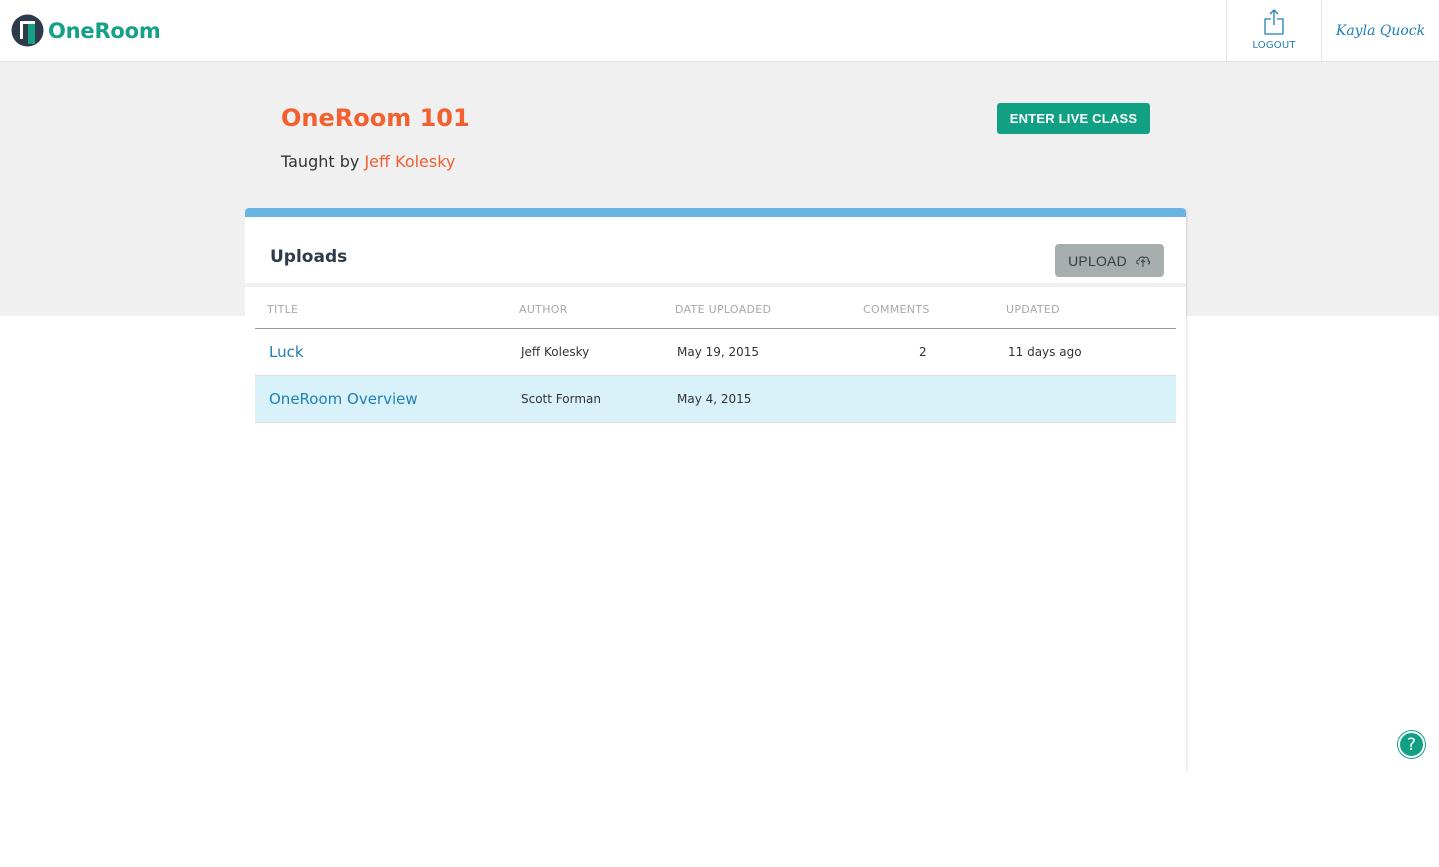  What do you see at coordinates (375, 118) in the screenshot?
I see `course-title: OneRoom 101` at bounding box center [375, 118].